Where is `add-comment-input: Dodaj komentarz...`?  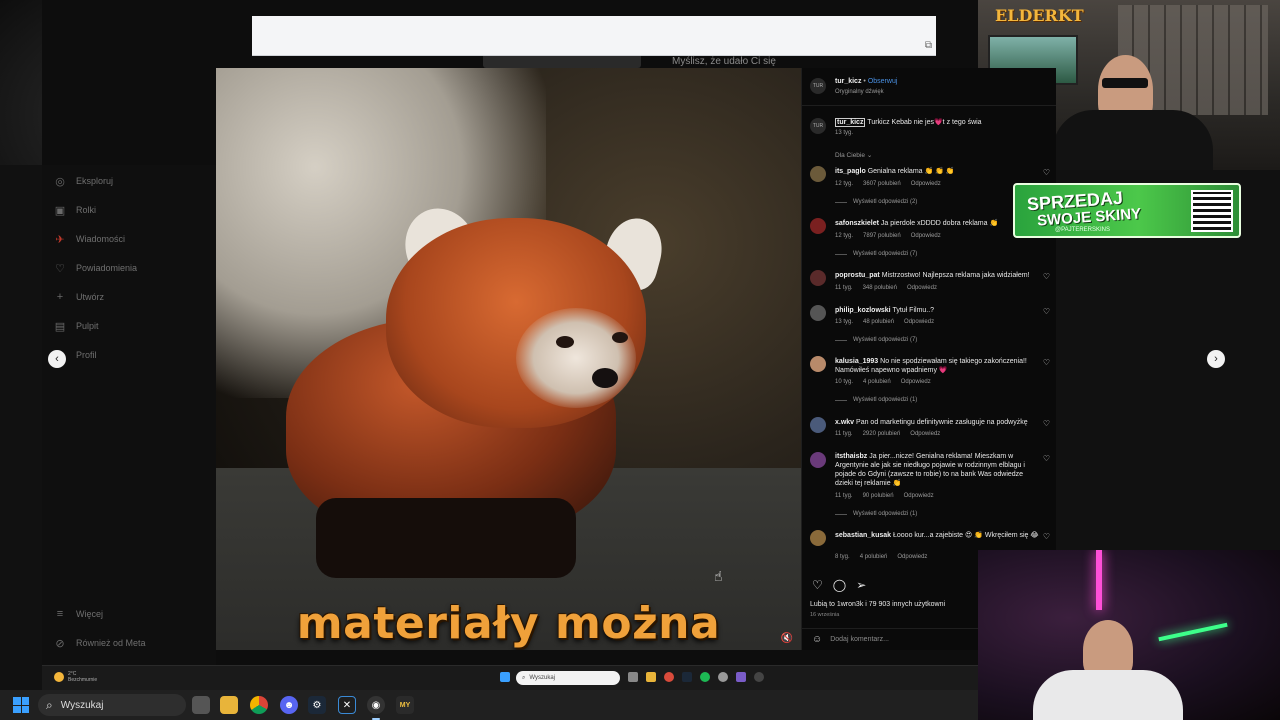
add-comment-input: Dodaj komentarz... is located at coordinates (859, 639).